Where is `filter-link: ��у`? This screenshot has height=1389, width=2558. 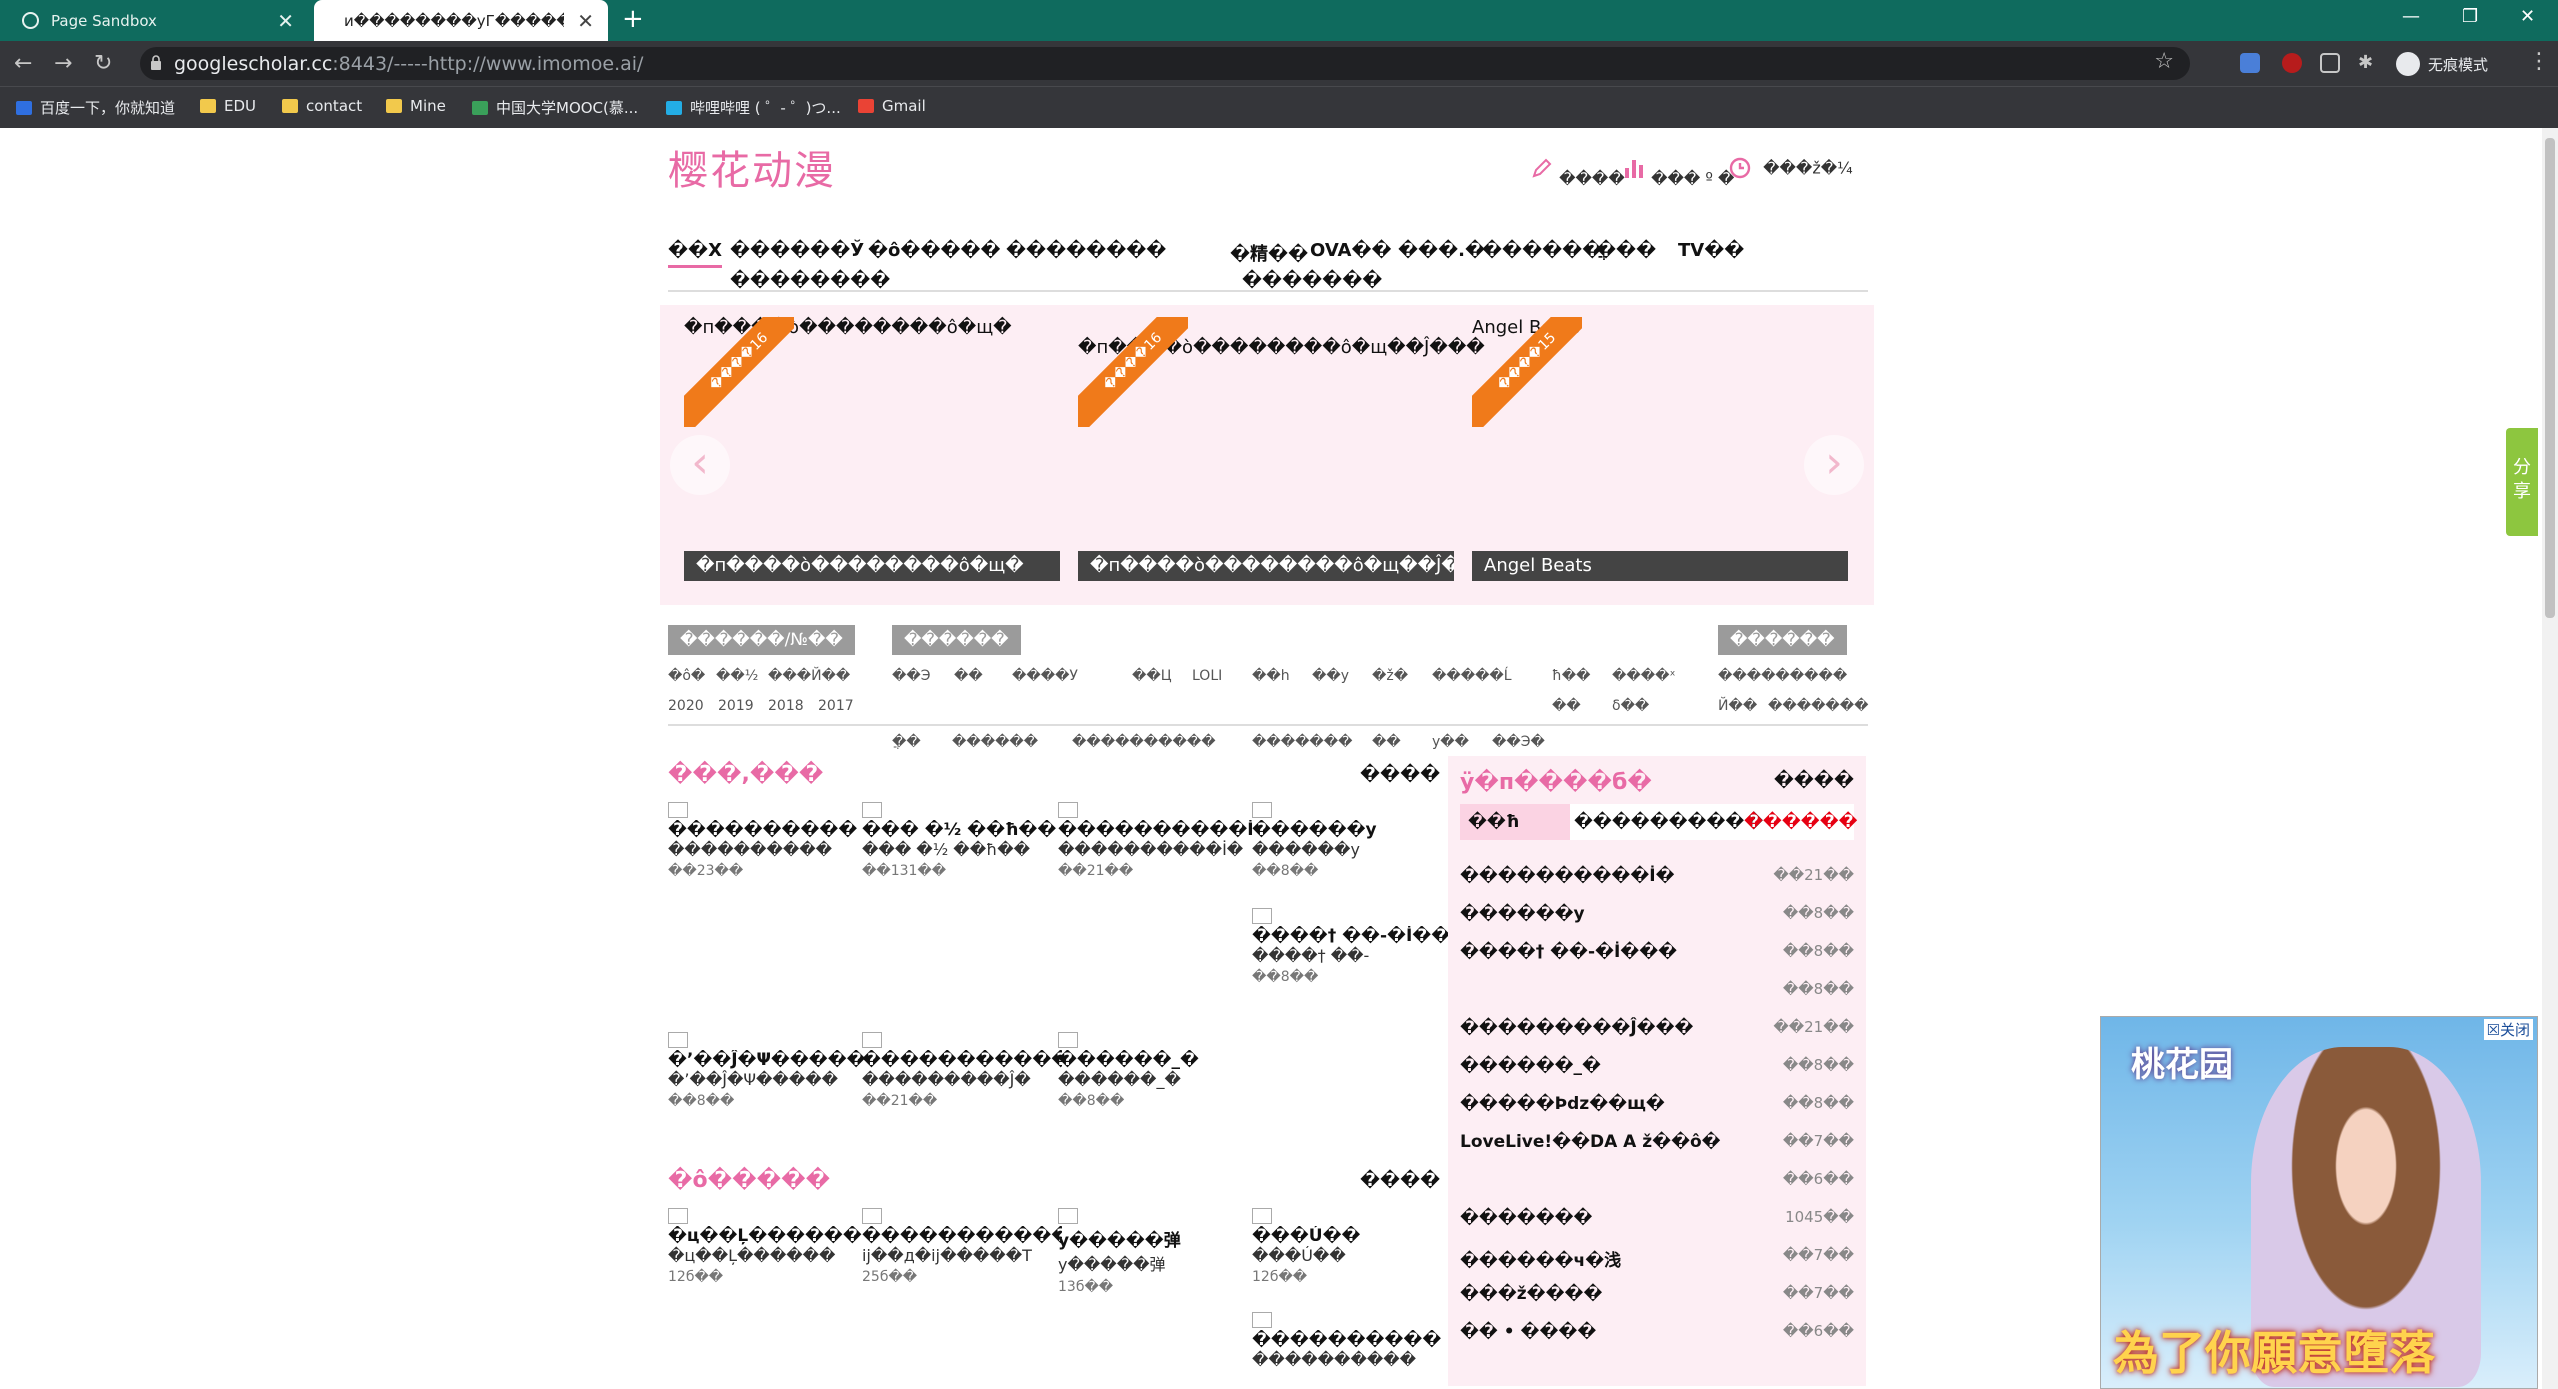 filter-link: ��у is located at coordinates (1330, 676).